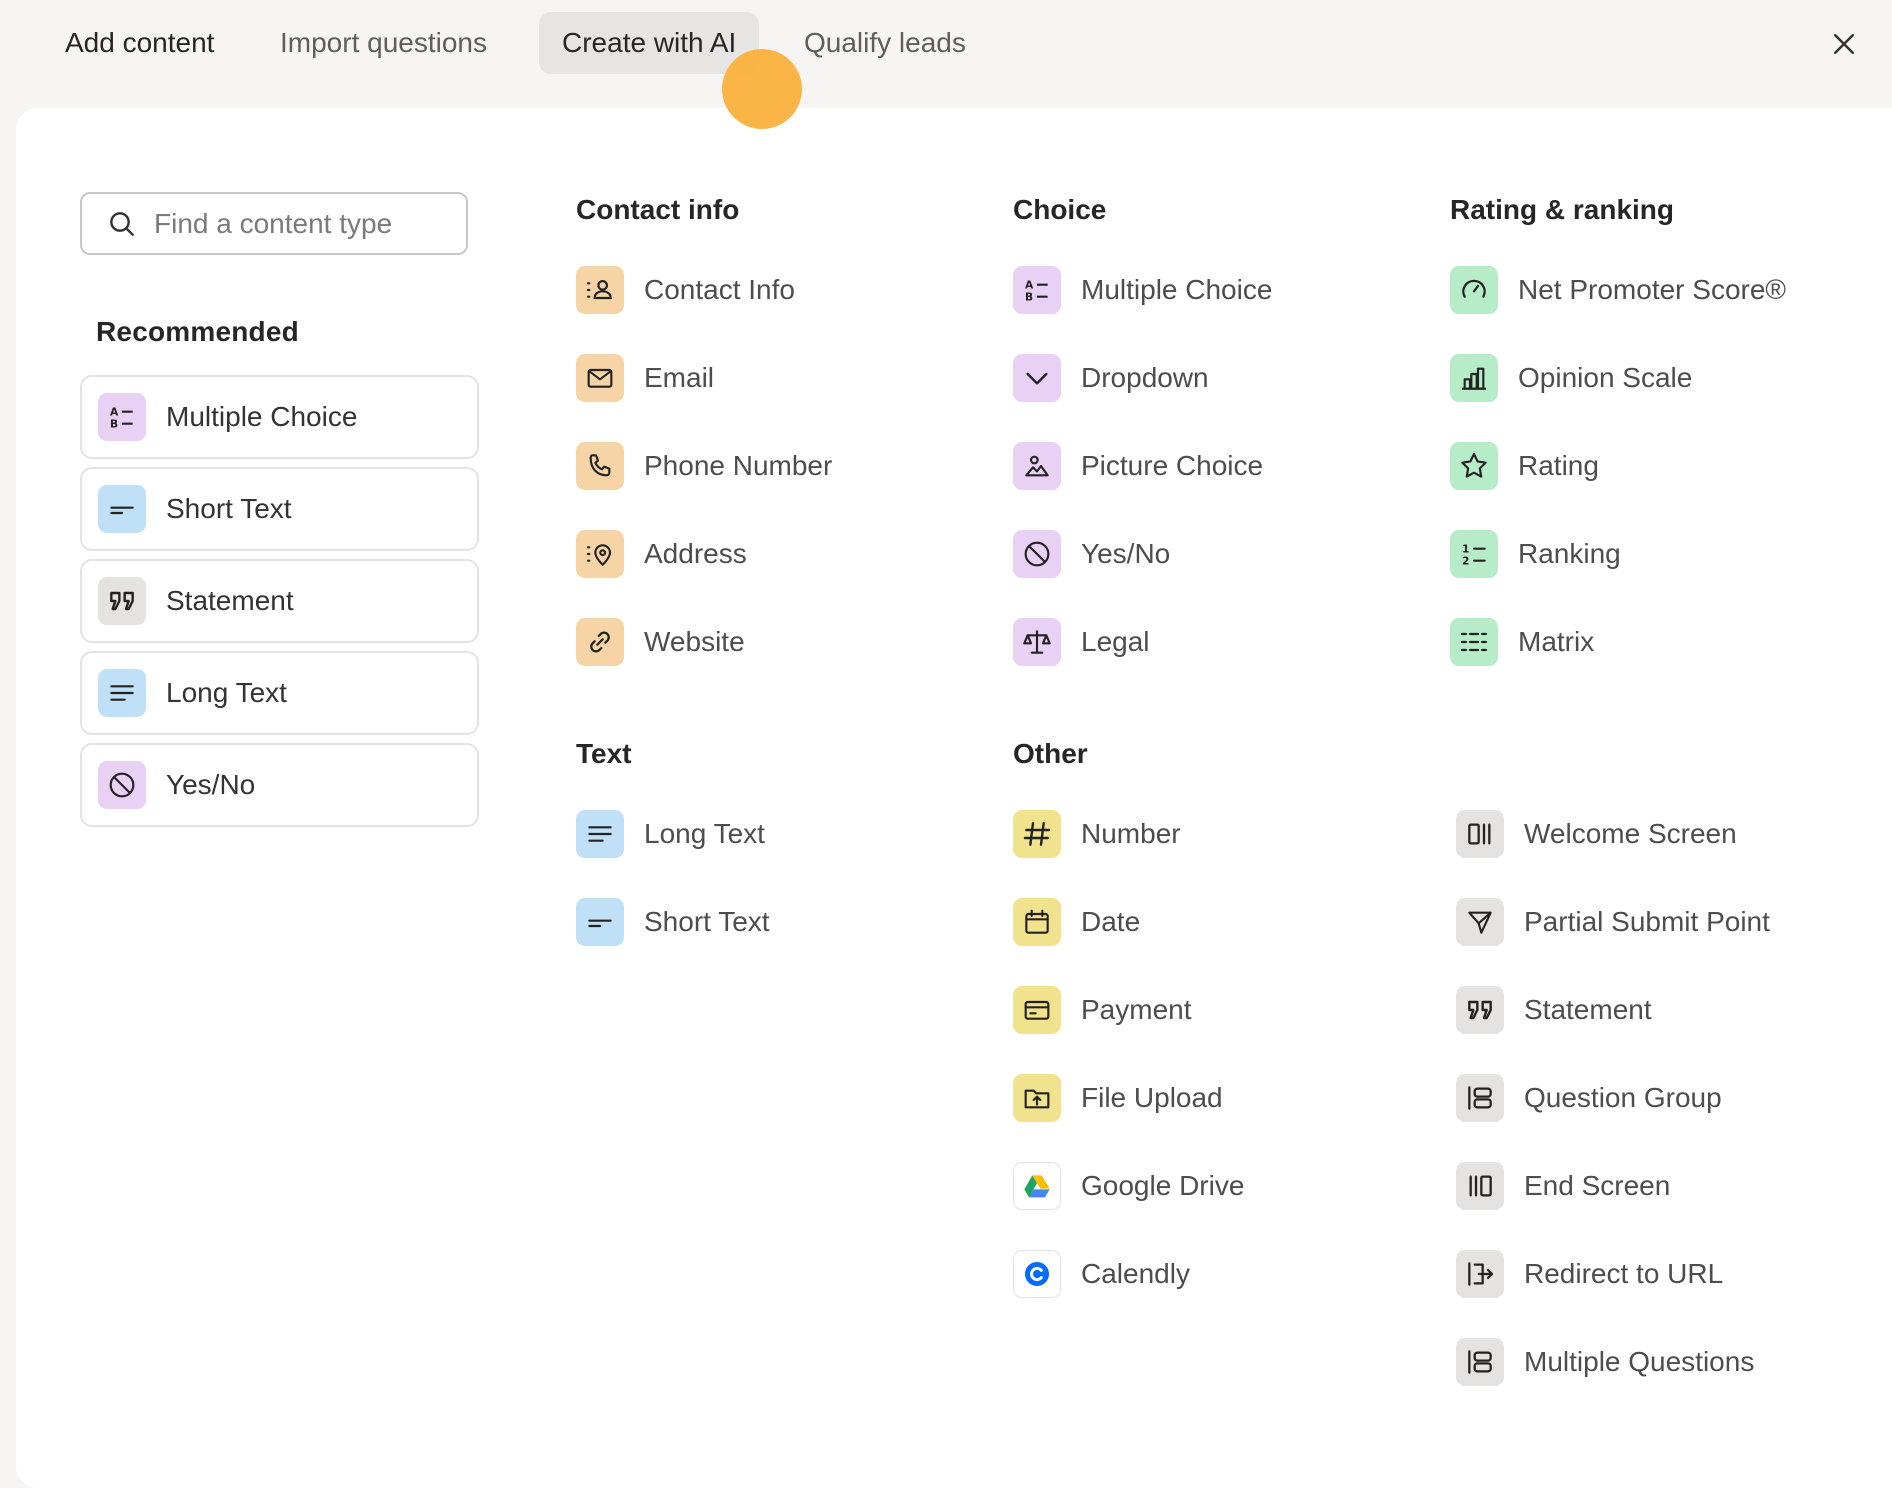 The height and width of the screenshot is (1488, 1892). Describe the element at coordinates (1076, 922) in the screenshot. I see `content-type-date: Date` at that location.